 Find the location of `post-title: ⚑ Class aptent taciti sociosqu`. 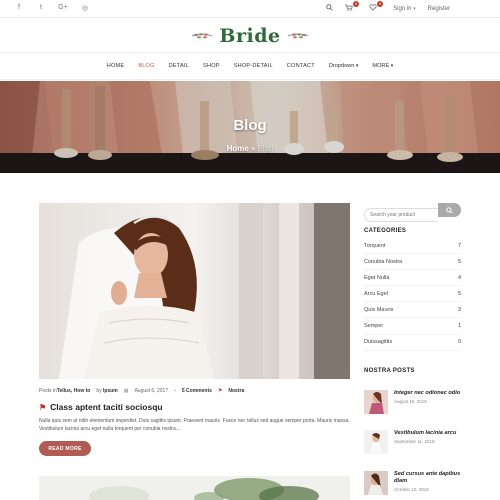

post-title: ⚑ Class aptent taciti sociosqu is located at coordinates (101, 407).